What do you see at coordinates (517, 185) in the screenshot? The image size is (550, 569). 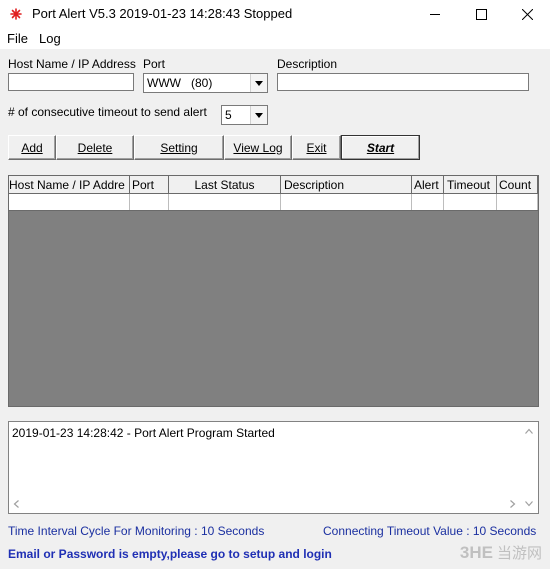 I see `column-count: Count` at bounding box center [517, 185].